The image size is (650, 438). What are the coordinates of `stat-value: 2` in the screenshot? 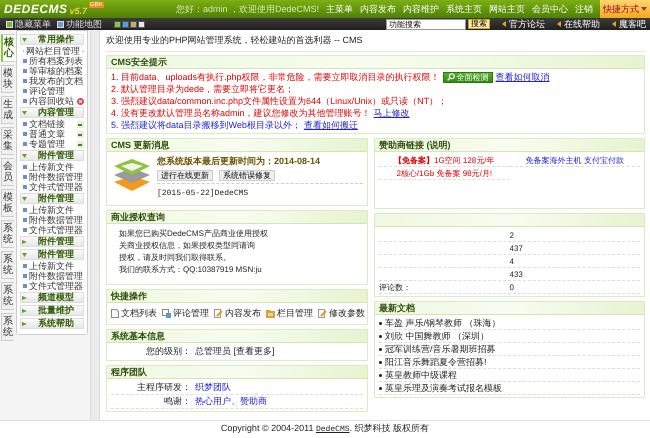 It's located at (512, 235).